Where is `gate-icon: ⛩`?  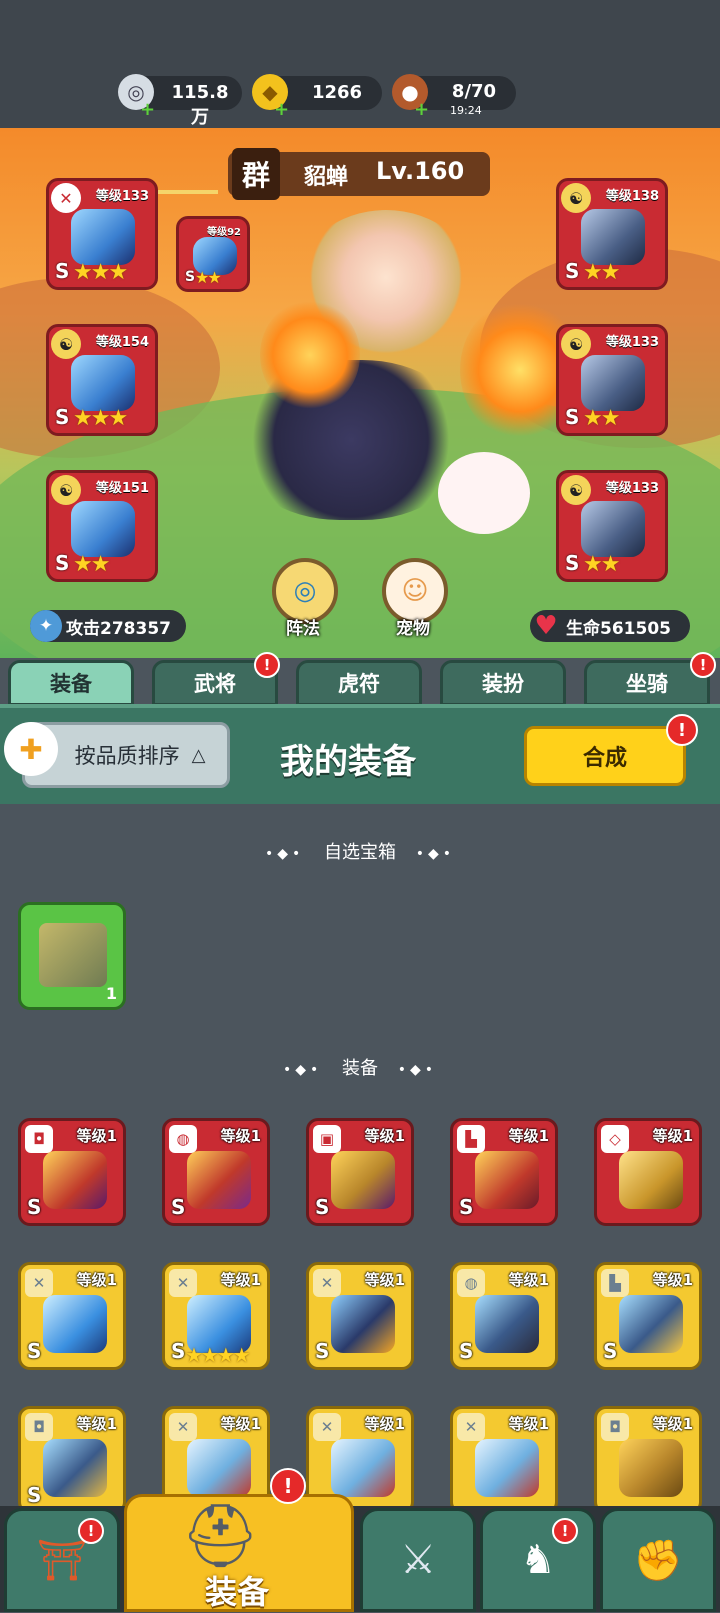
gate-icon: ⛩ is located at coordinates (62, 1560).